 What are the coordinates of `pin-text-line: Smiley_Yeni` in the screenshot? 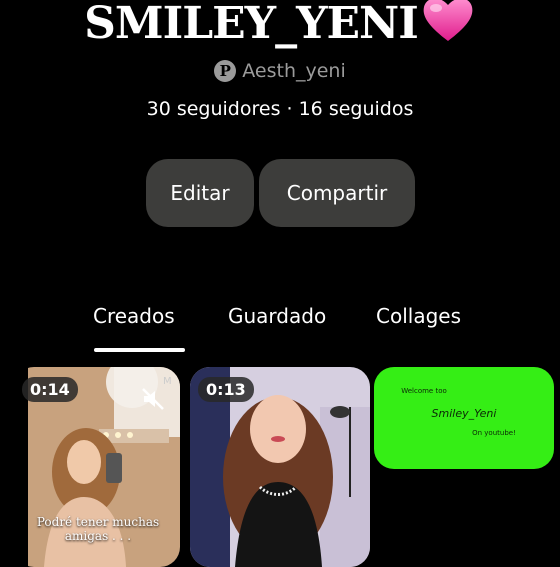 It's located at (464, 413).